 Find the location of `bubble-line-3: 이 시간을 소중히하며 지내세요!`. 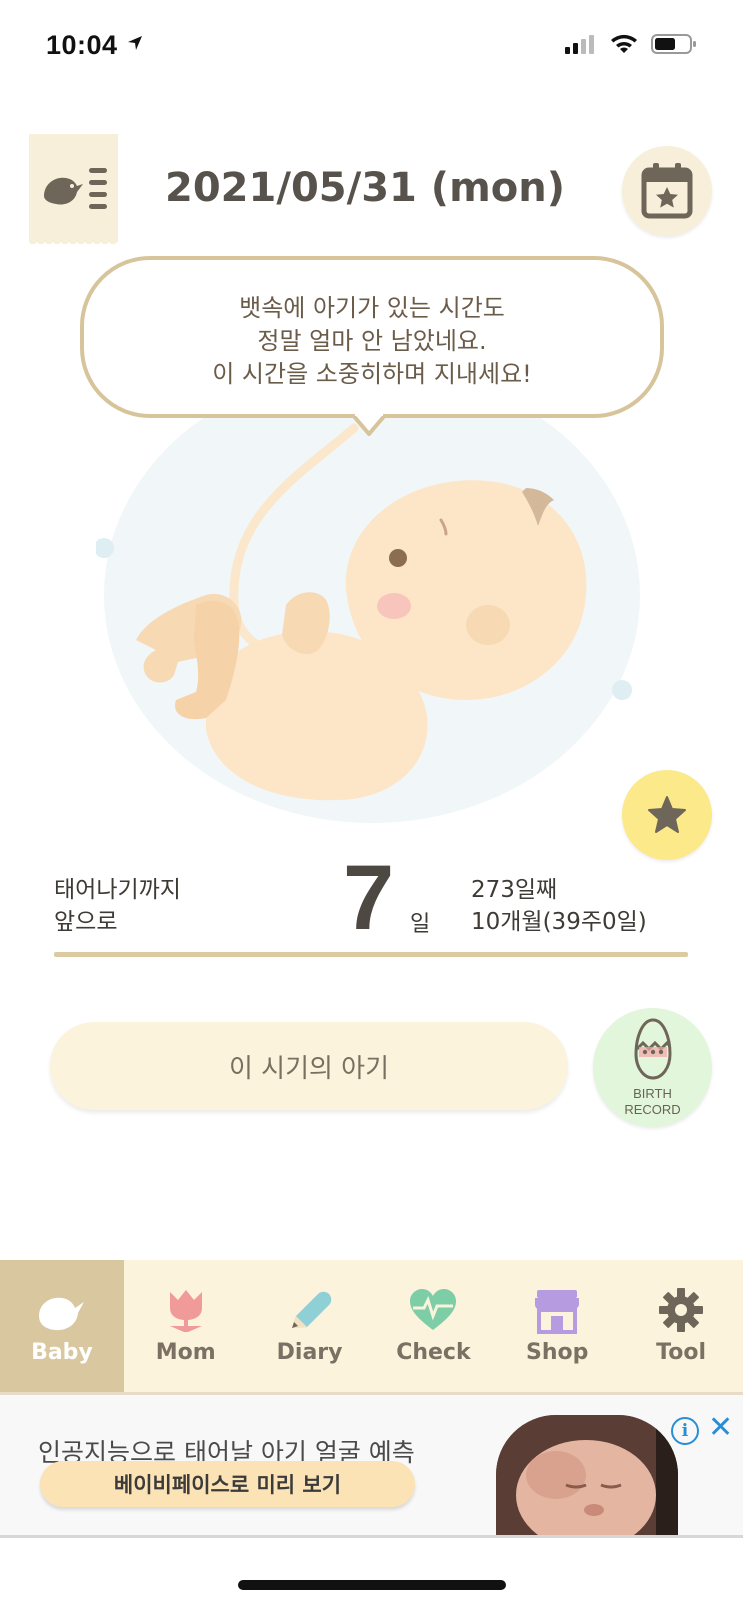

bubble-line-3: 이 시간을 소중히하며 지내세요! is located at coordinates (372, 374).